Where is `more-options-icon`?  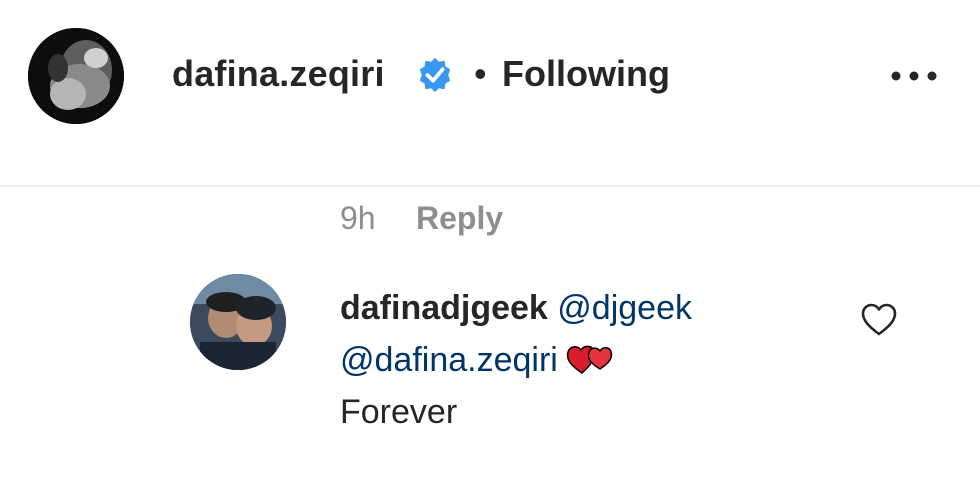 more-options-icon is located at coordinates (914, 76).